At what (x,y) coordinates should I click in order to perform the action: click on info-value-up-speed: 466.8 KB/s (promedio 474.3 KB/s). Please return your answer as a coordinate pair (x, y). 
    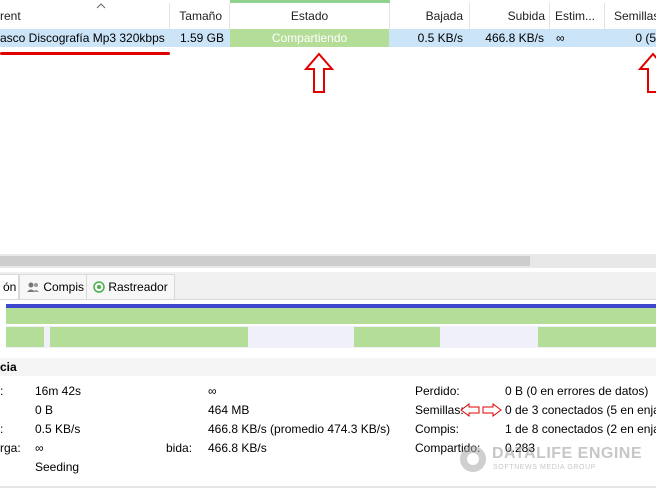
    Looking at the image, I should click on (299, 429).